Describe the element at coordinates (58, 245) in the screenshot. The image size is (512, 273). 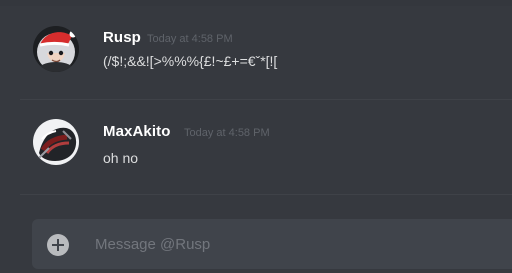
I see `plus-circle-icon` at that location.